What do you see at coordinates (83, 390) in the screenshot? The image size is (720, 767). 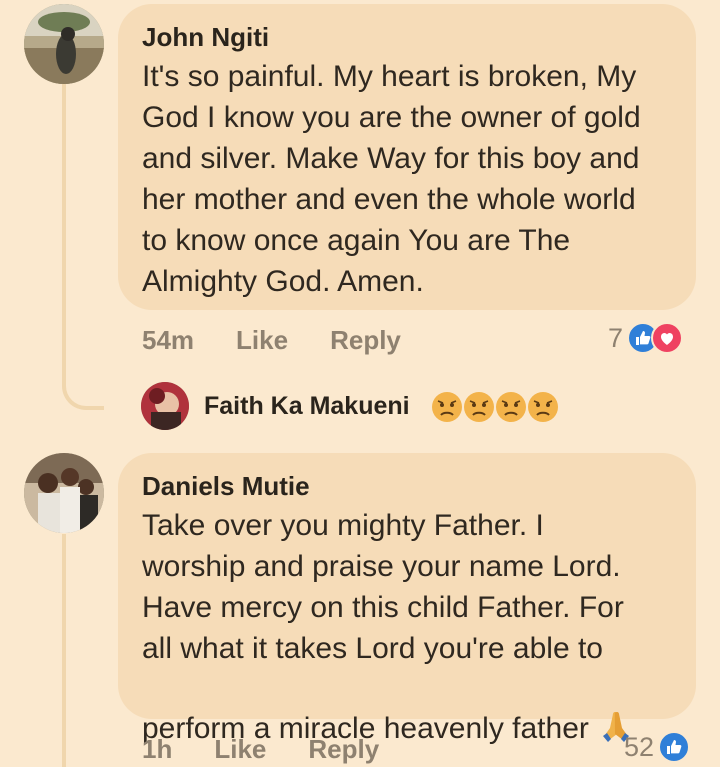 I see `thread-connector` at bounding box center [83, 390].